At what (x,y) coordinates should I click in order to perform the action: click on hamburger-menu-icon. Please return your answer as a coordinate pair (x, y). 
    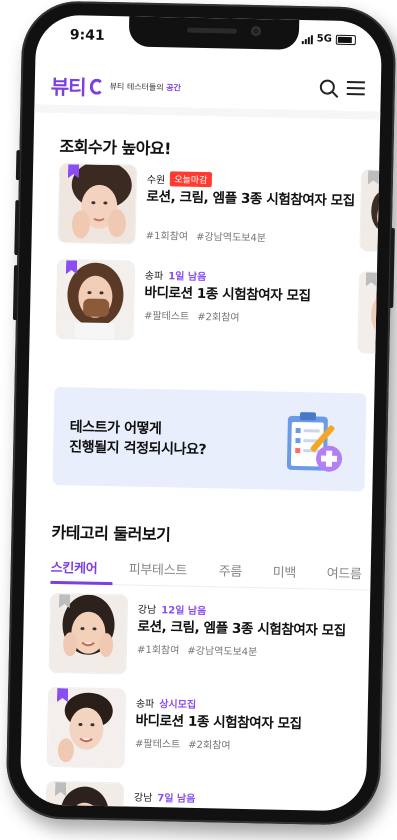
    Looking at the image, I should click on (355, 88).